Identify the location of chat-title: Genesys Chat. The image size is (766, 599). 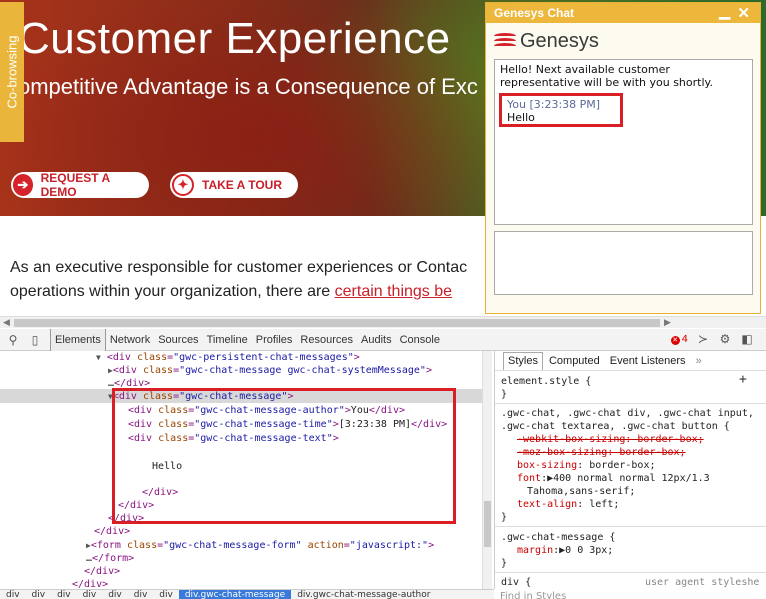
(534, 13).